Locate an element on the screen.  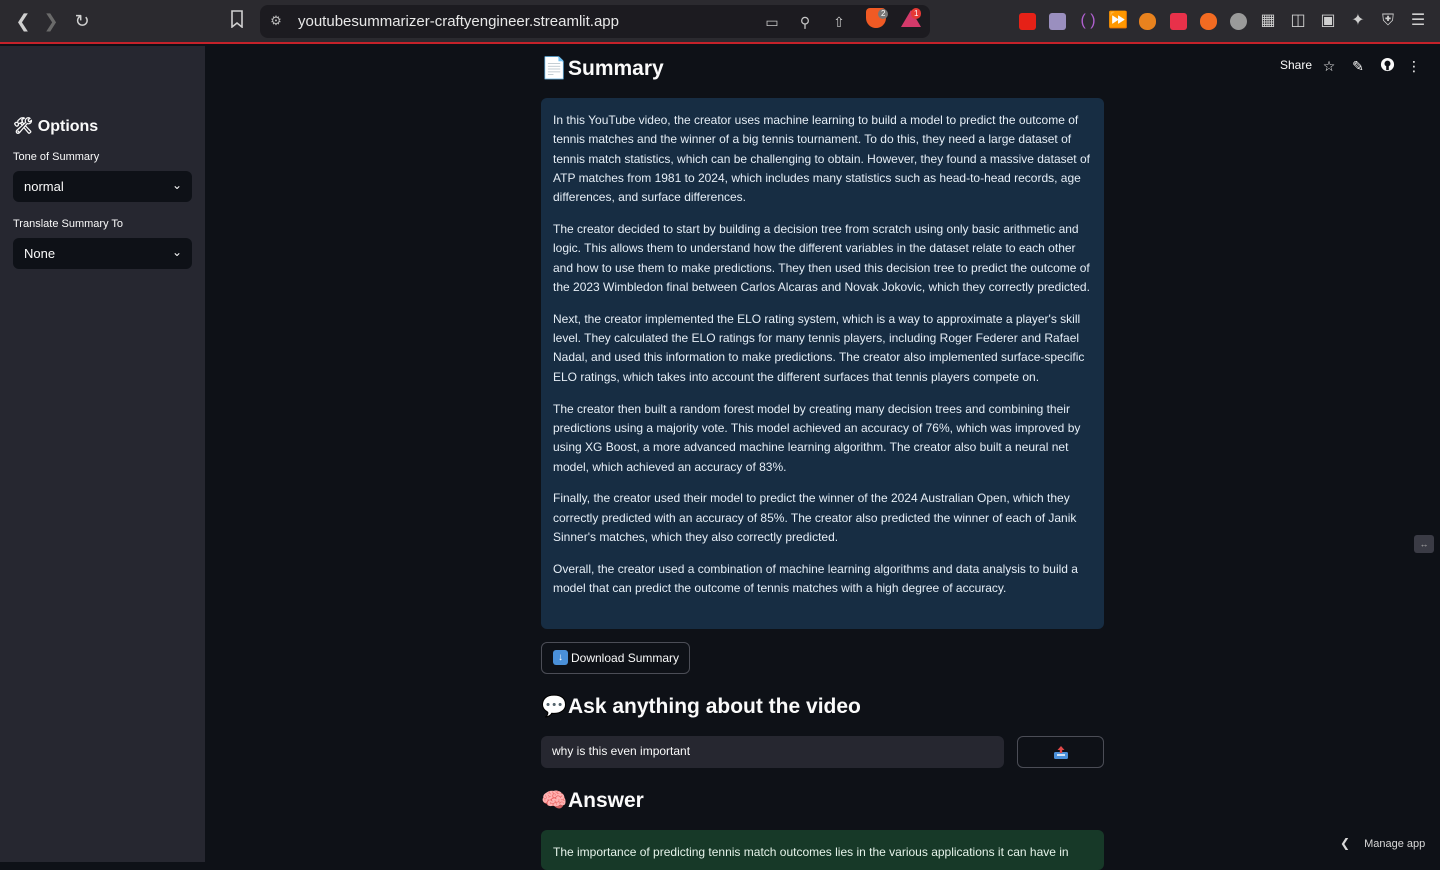
manage-app-button: ❮ Manage app is located at coordinates (1382, 843).